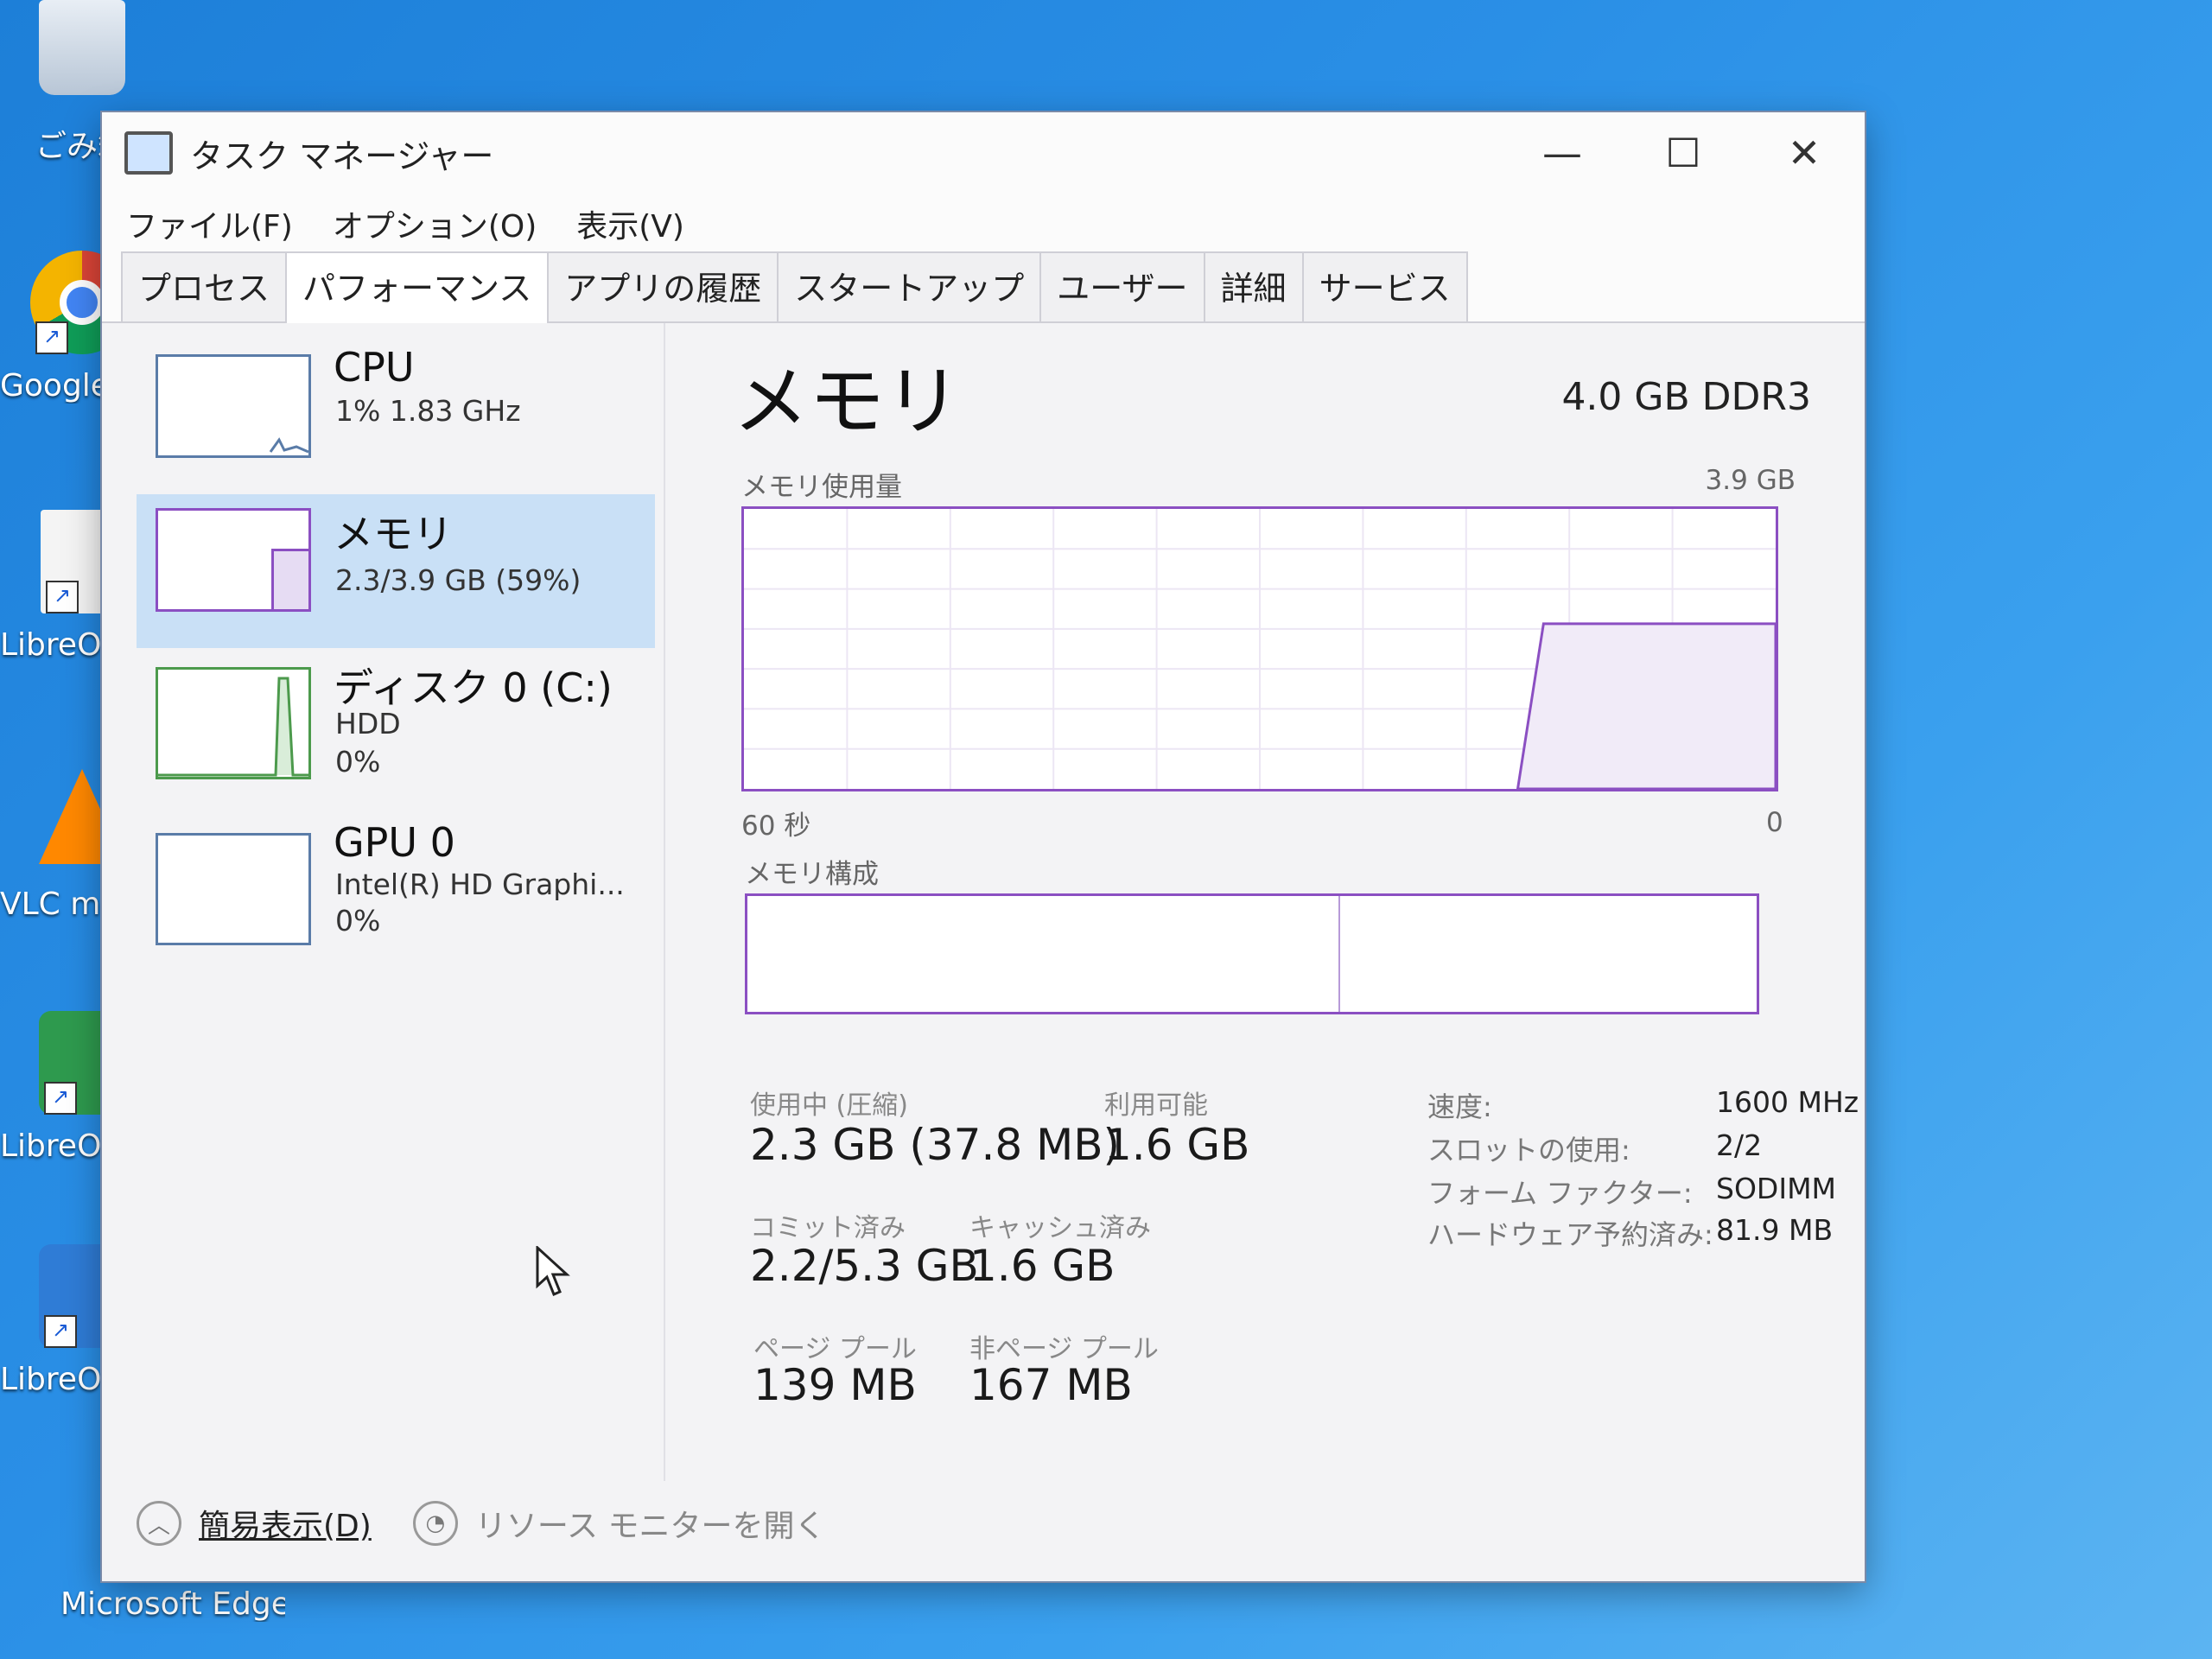  What do you see at coordinates (1253, 286) in the screenshot?
I see `tab-details: 詳細` at bounding box center [1253, 286].